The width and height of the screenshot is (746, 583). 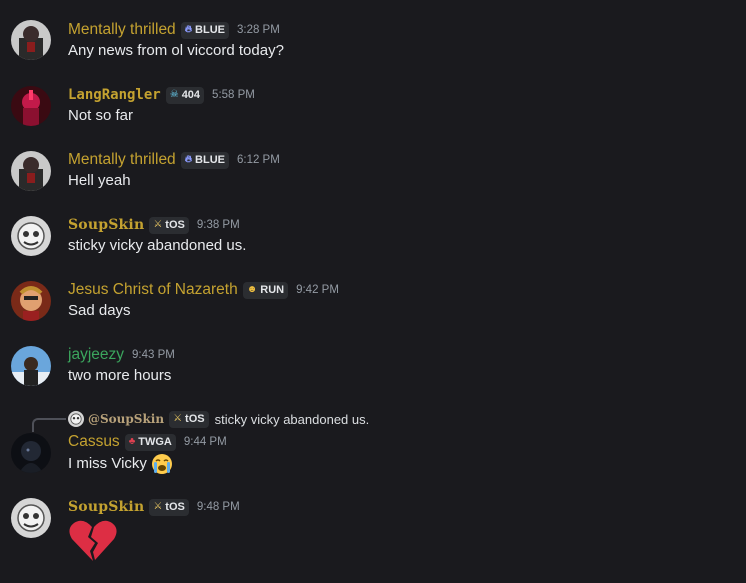 I want to click on author-name: LangRangler, so click(x=114, y=95).